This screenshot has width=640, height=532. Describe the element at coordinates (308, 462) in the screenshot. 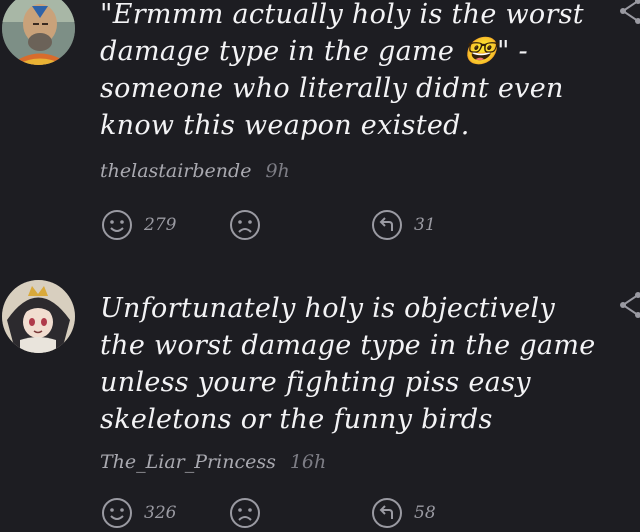

I see `comment-age: 16h` at that location.